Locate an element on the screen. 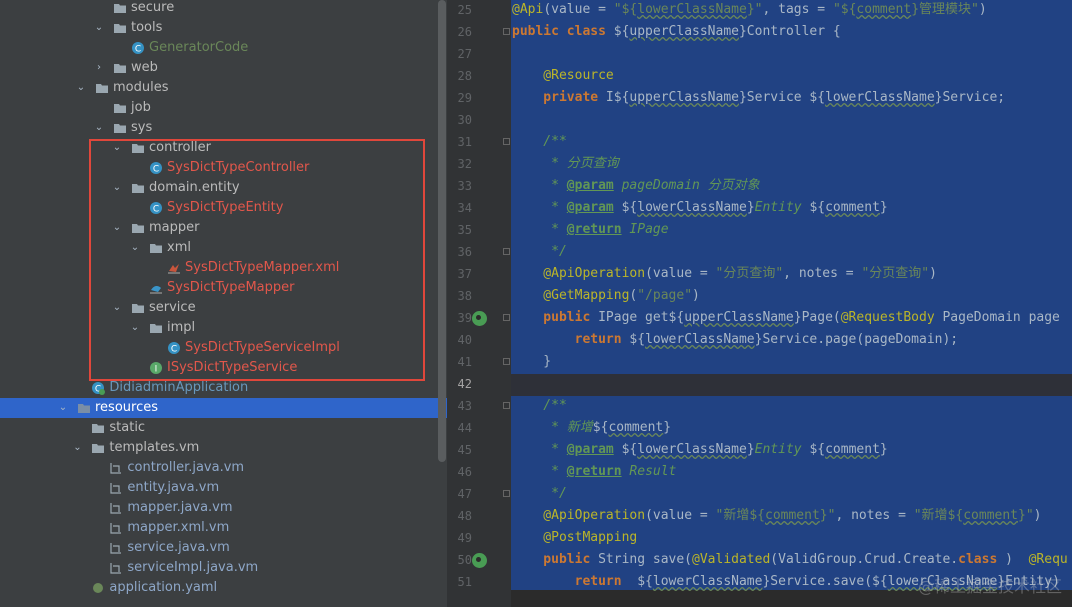 Image resolution: width=1072 pixels, height=607 pixels. tree-item: C GeneratorCode is located at coordinates (223, 48).